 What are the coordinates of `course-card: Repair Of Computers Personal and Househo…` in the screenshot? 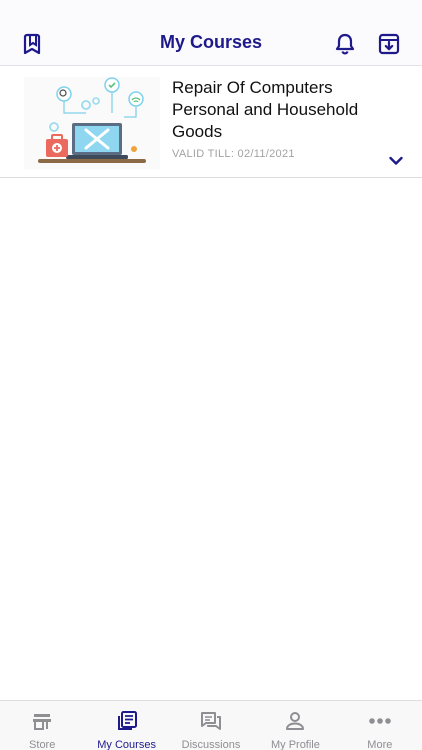 It's located at (211, 122).